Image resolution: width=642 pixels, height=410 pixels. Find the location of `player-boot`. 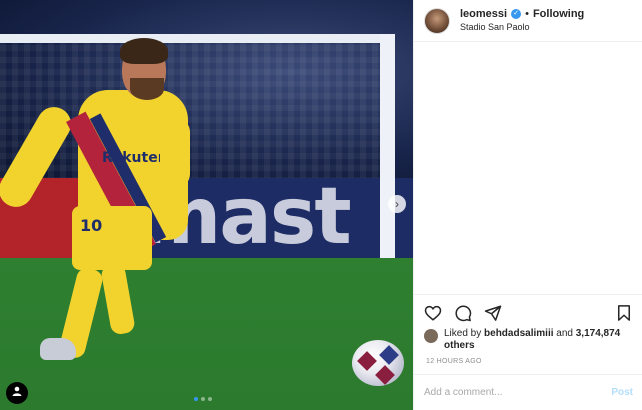

player-boot is located at coordinates (58, 349).